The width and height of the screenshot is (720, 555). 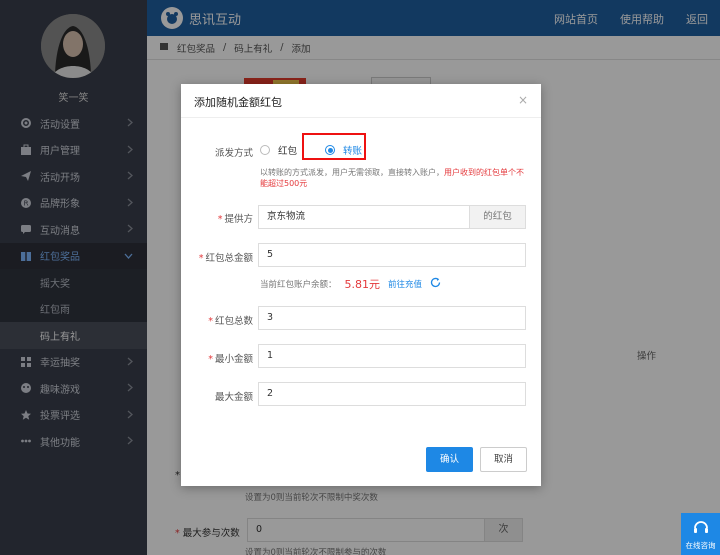 I want to click on provider-label: * 提供方, so click(x=235, y=219).